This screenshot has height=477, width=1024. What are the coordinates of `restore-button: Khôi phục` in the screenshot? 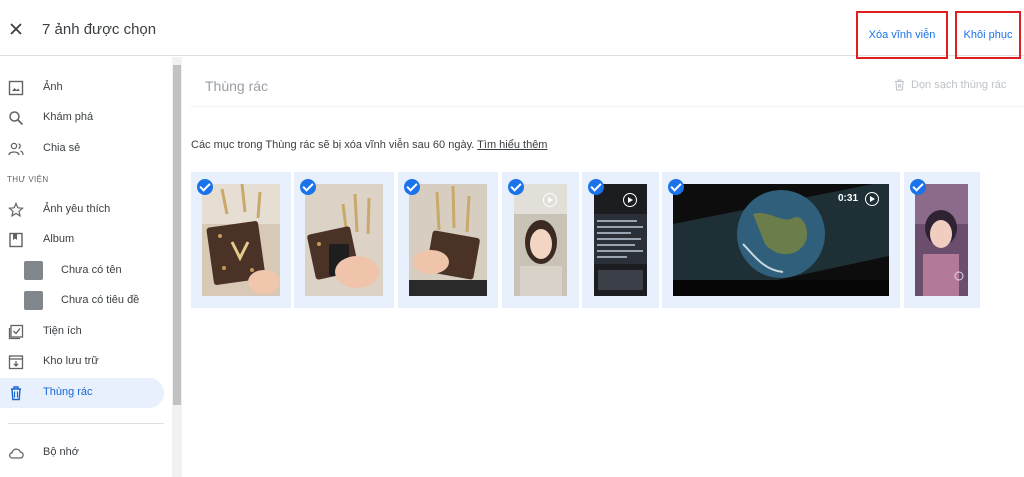 It's located at (988, 35).